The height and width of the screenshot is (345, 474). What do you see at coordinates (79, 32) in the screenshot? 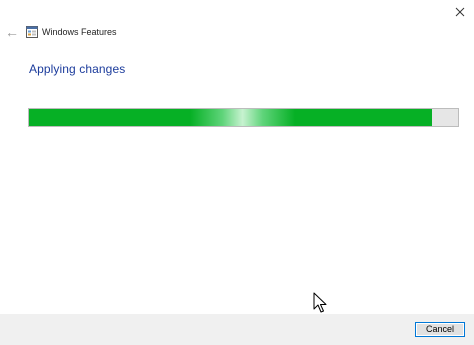
I see `window-title: Windows Features` at bounding box center [79, 32].